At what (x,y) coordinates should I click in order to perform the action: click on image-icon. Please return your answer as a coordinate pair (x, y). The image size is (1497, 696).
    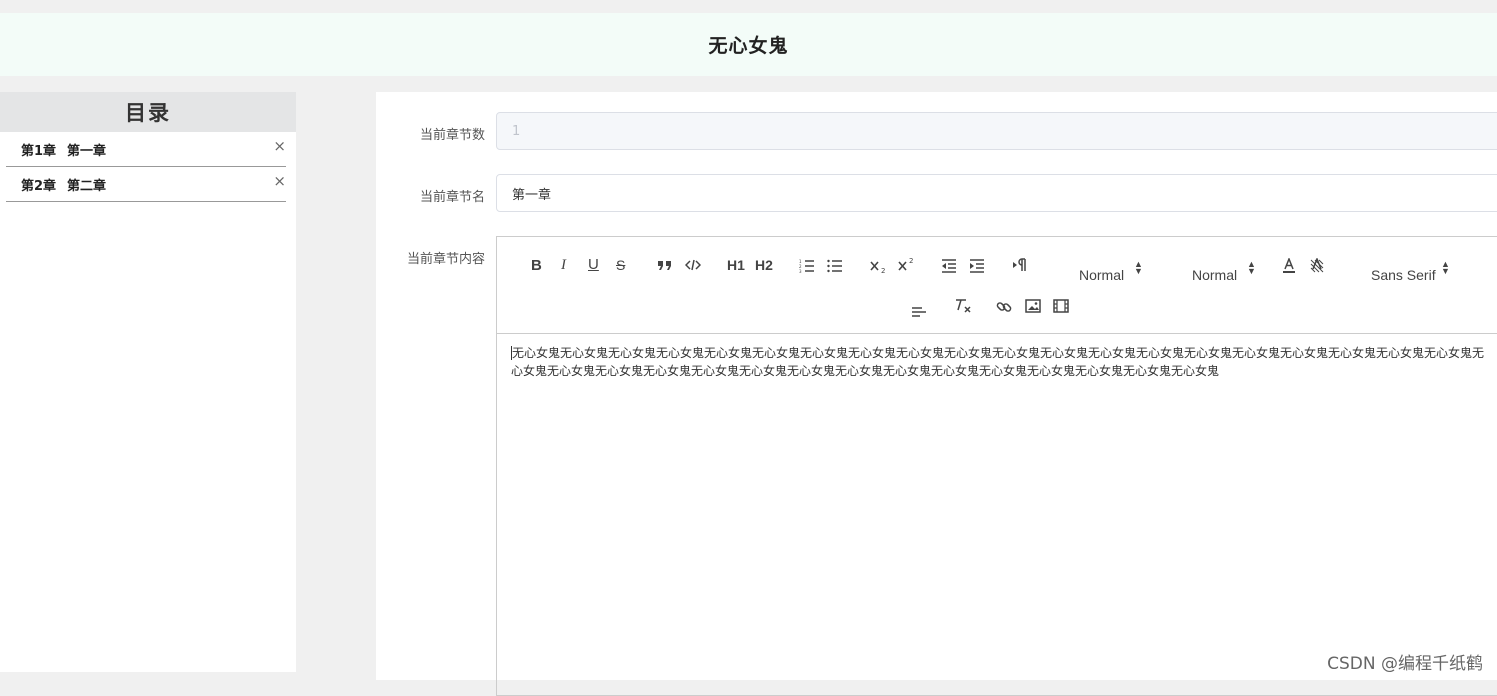
    Looking at the image, I should click on (1033, 306).